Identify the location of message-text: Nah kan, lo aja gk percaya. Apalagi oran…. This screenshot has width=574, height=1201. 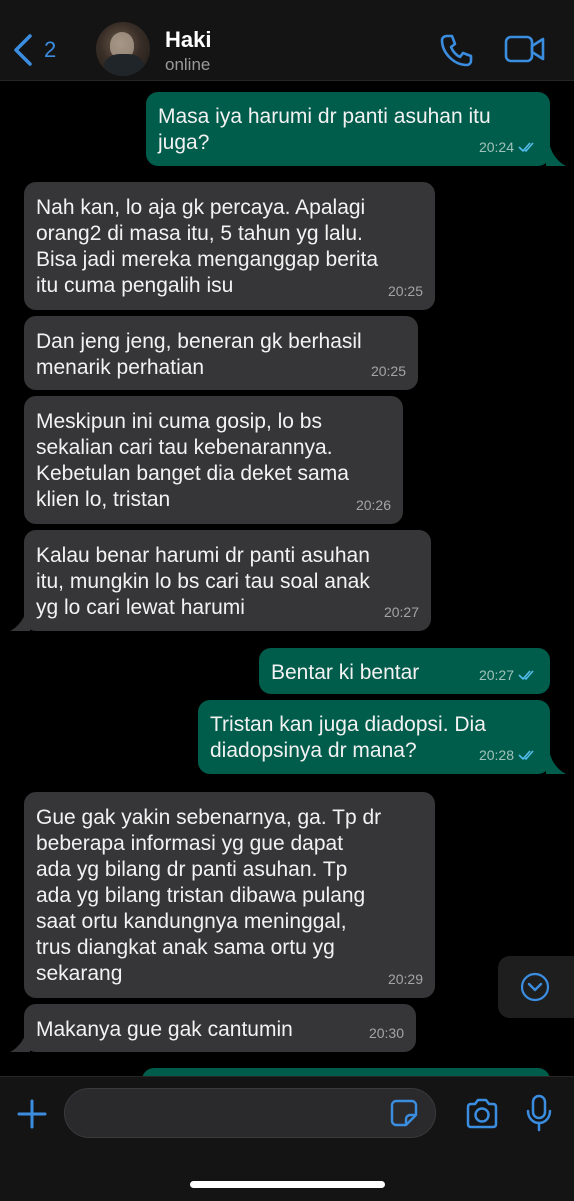
(207, 246).